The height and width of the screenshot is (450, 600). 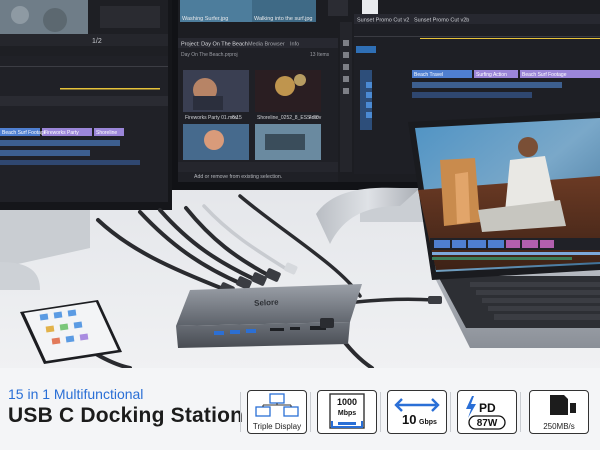 I want to click on transfer-unit: Gbps, so click(x=428, y=422).